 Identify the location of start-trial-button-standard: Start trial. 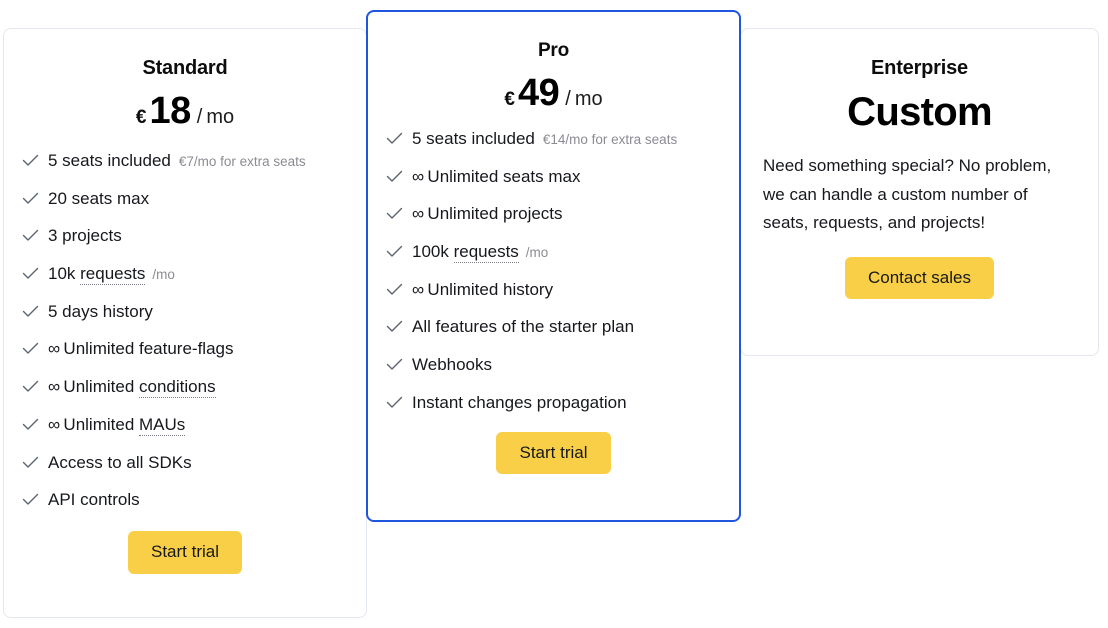
(185, 552).